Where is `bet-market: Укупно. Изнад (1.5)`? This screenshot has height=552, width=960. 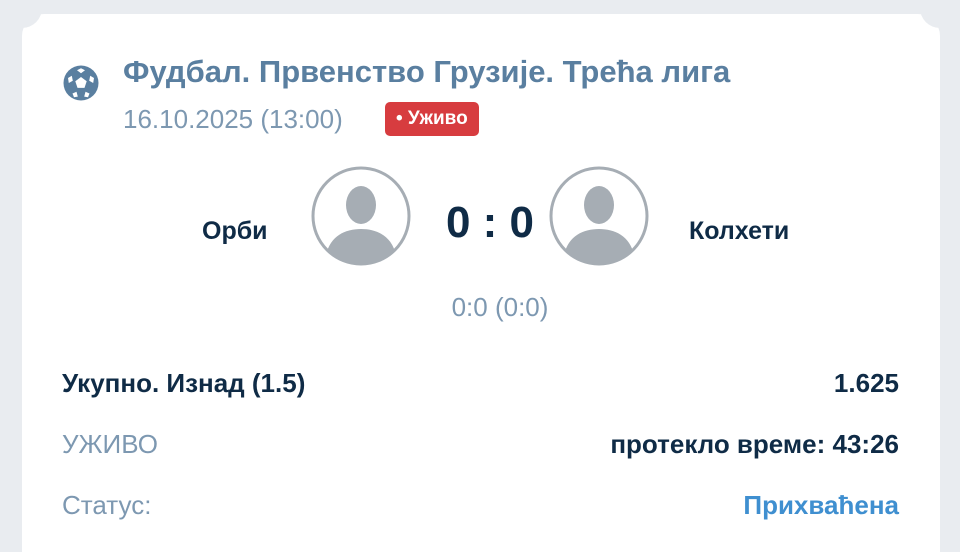 bet-market: Укупно. Изнад (1.5) is located at coordinates (184, 383).